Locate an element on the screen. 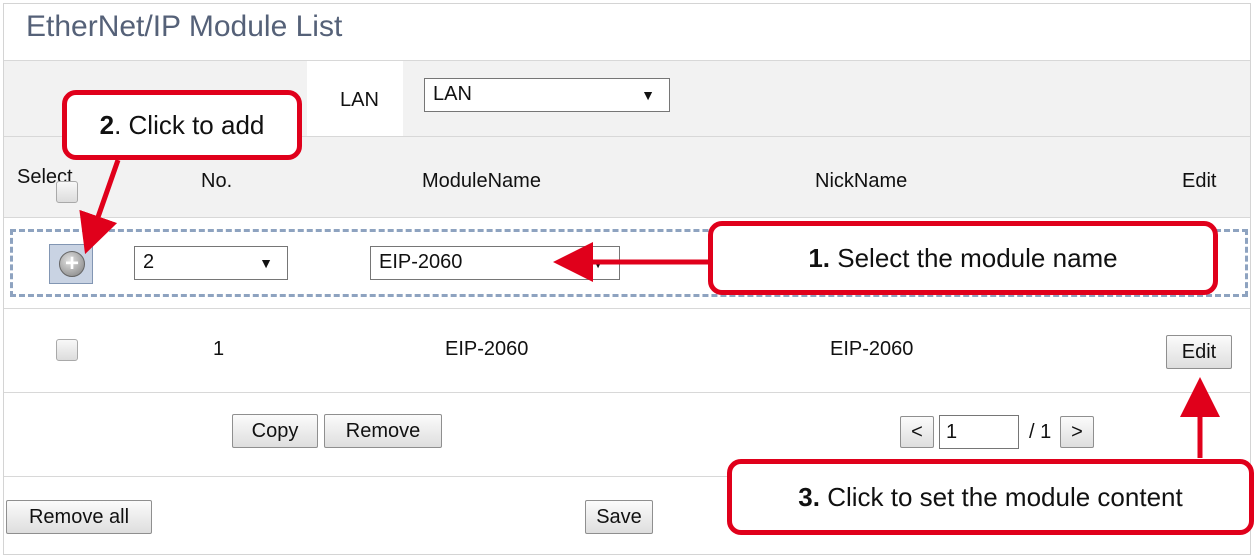 The height and width of the screenshot is (558, 1254). callout-step2-number: 2 is located at coordinates (107, 125).